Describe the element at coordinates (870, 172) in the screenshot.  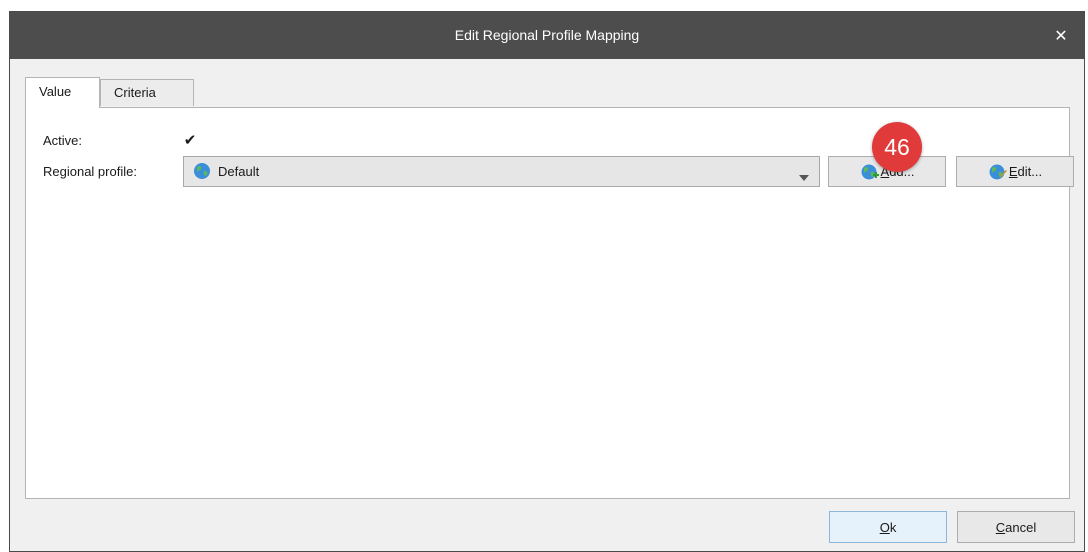
I see `globe-add-icon` at that location.